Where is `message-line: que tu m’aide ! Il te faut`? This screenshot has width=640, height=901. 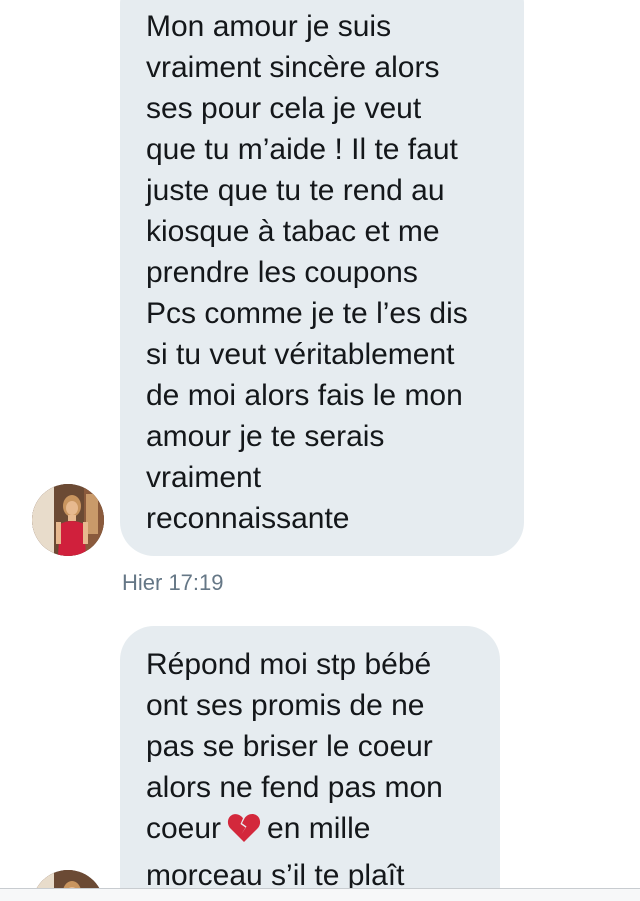
message-line: que tu m’aide ! Il te faut is located at coordinates (302, 149).